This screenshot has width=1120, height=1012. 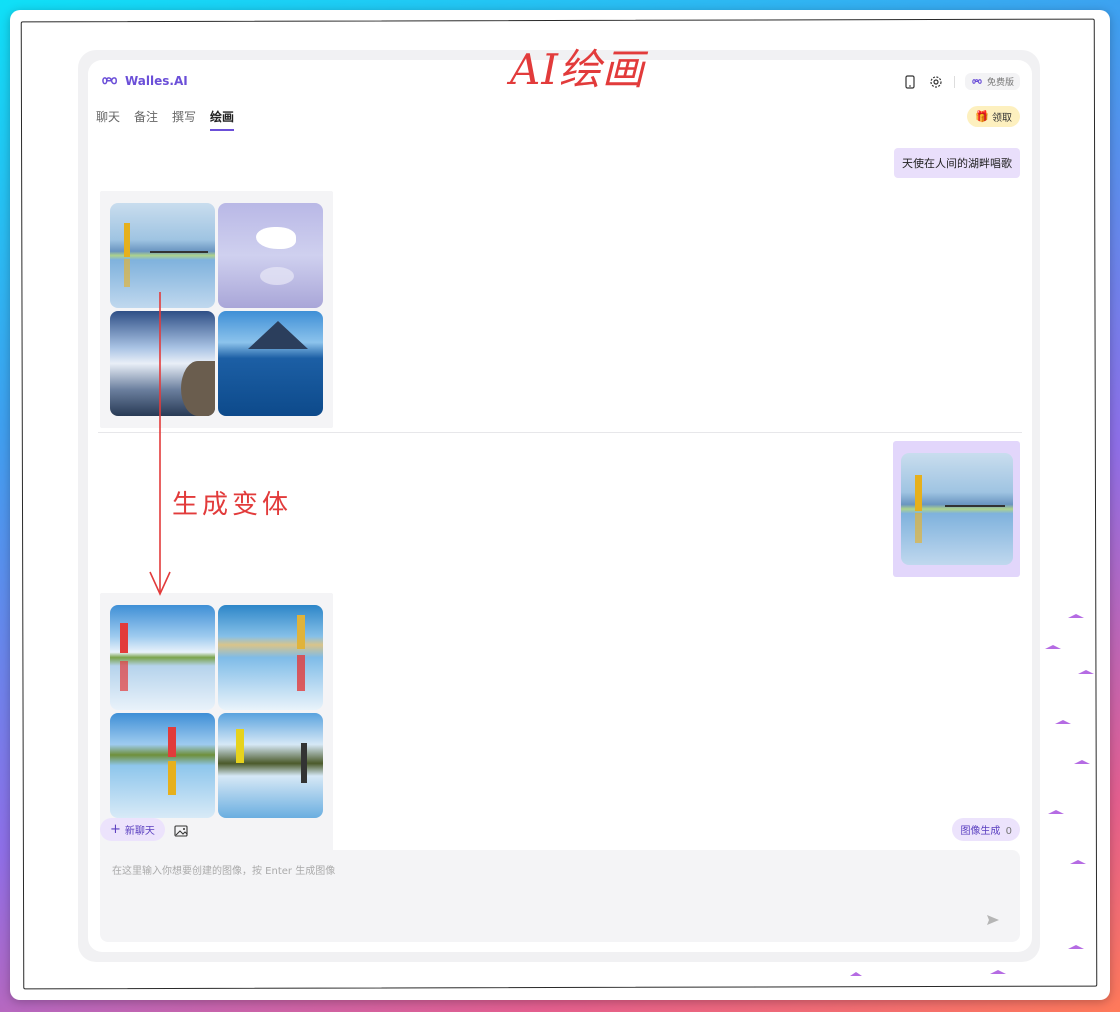 I want to click on title-annotation: AI绘画, so click(x=577, y=69).